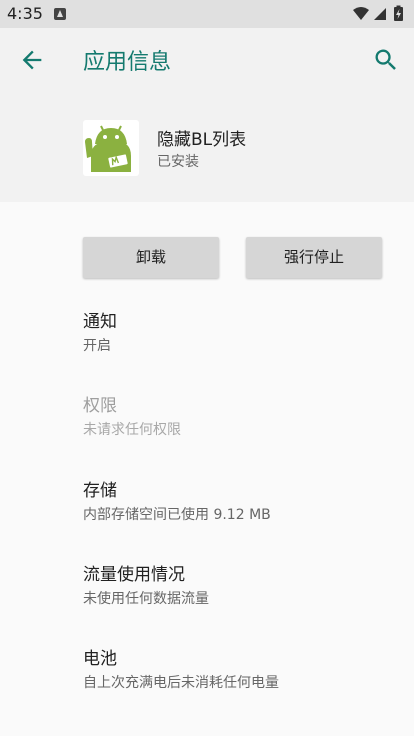  I want to click on item-subtitle: 未使用任何数据流量, so click(146, 599).